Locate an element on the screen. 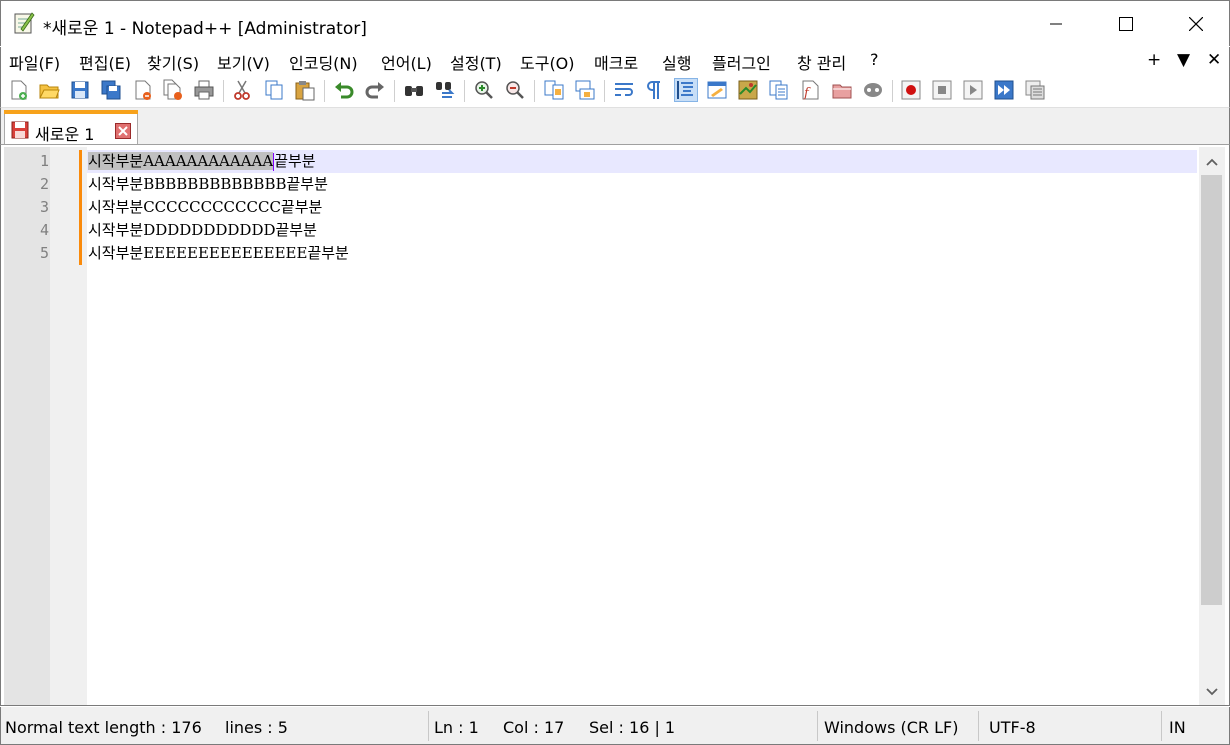 The height and width of the screenshot is (745, 1230). code-text: 시작부분BBBBBBBBBBBBB끝부분 is located at coordinates (208, 184).